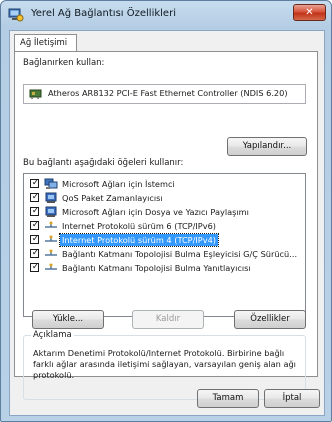 The height and width of the screenshot is (422, 332). I want to click on properties-button: Özellikler, so click(270, 319).